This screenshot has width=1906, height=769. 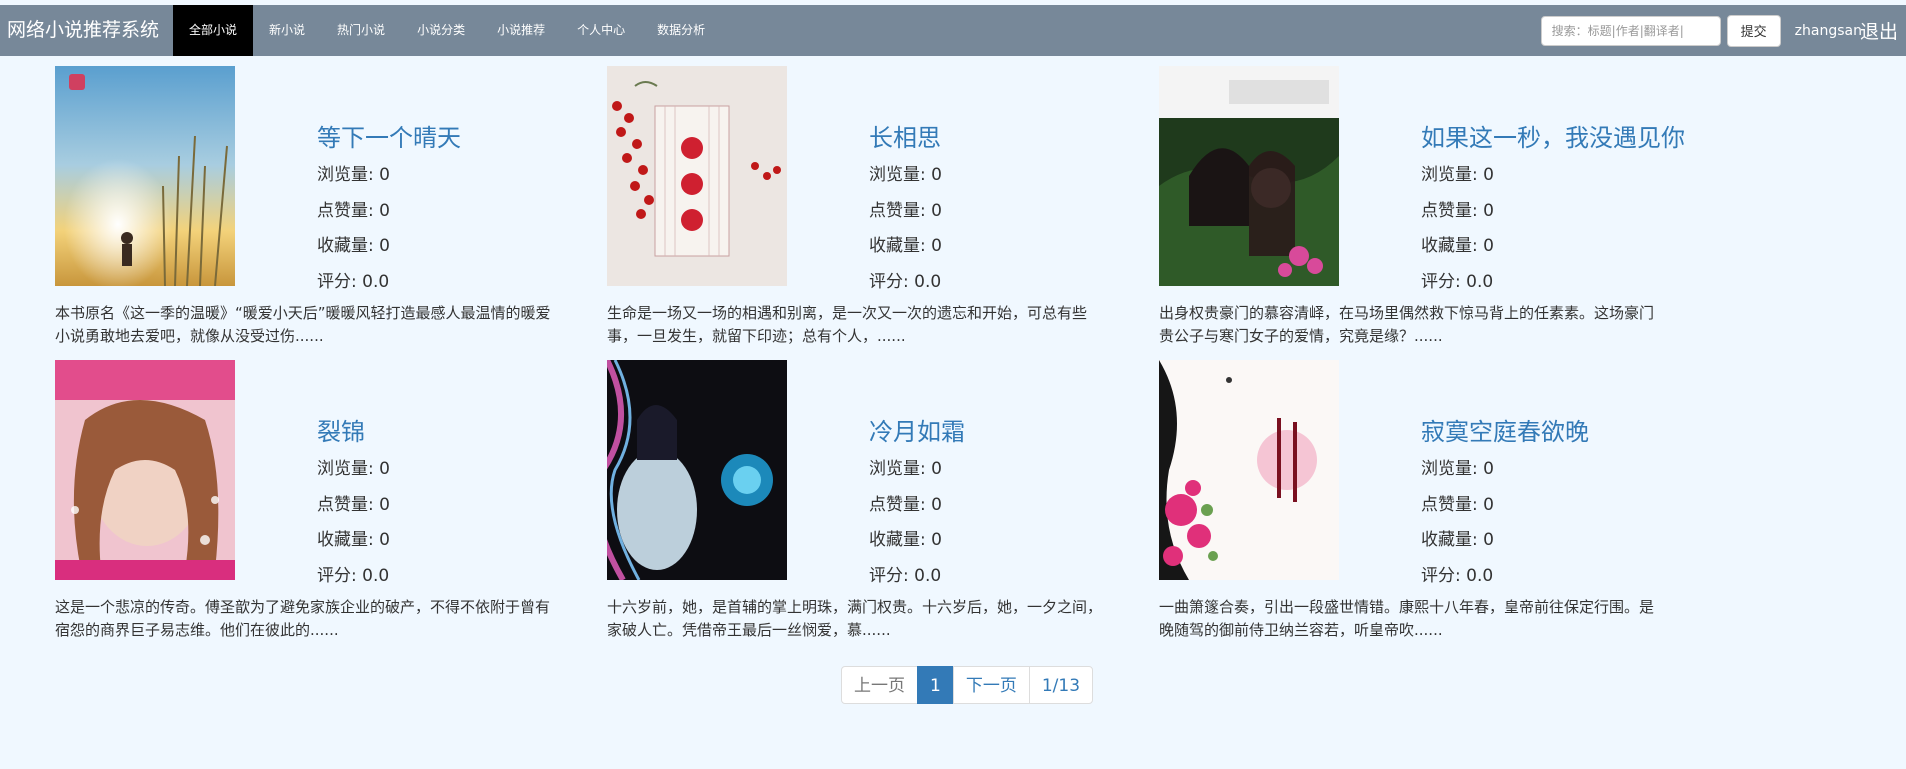 I want to click on nav-right: 提交 zhangsan 退出, so click(x=1723, y=30).